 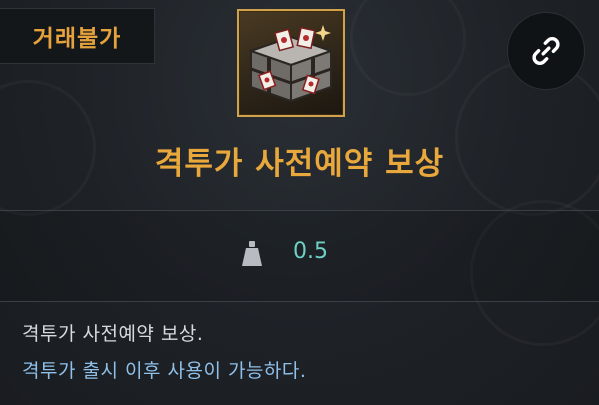 What do you see at coordinates (310, 251) in the screenshot?
I see `weight-value: 0.5` at bounding box center [310, 251].